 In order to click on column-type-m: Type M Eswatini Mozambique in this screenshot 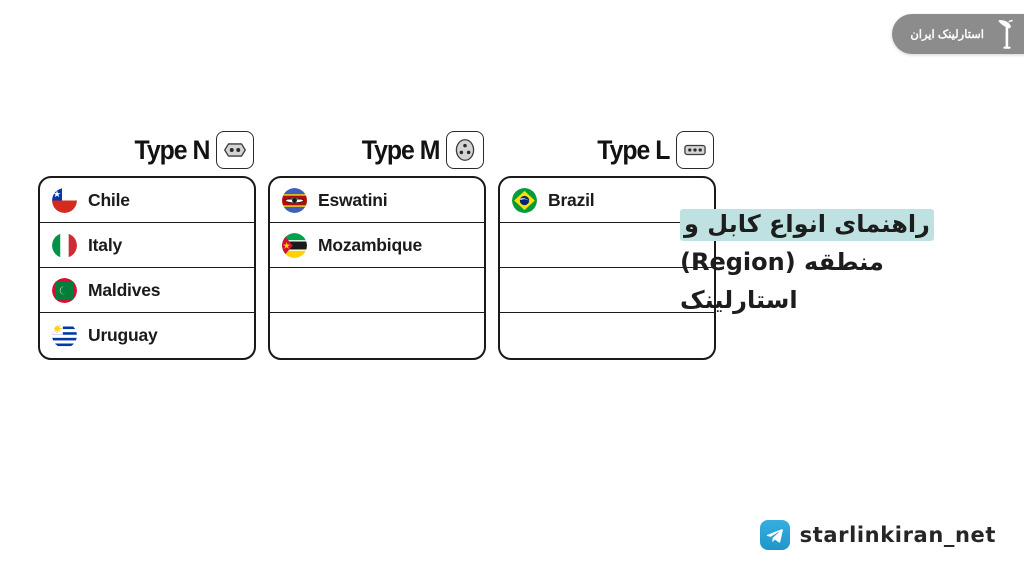, I will do `click(377, 242)`.